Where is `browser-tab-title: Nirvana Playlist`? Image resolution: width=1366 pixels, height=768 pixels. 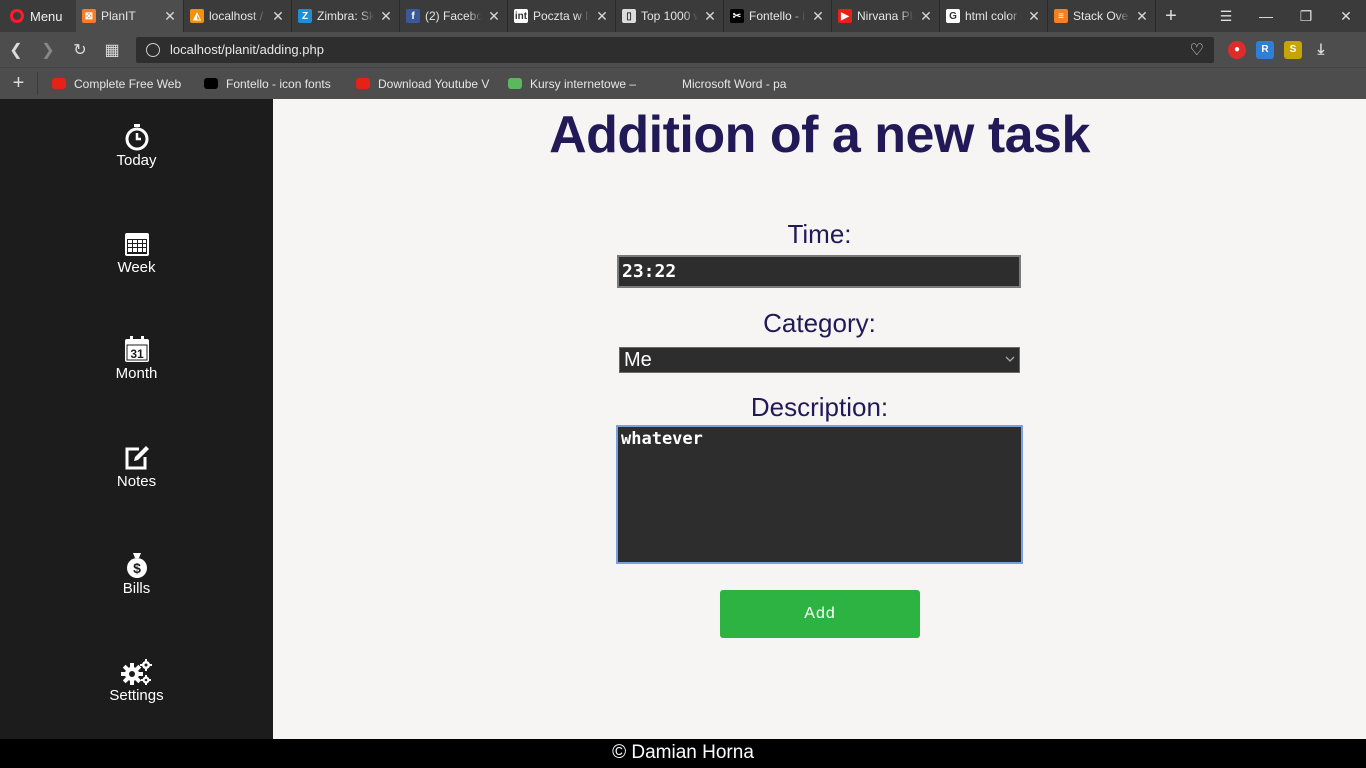
browser-tab-title: Nirvana Playlist is located at coordinates (885, 16).